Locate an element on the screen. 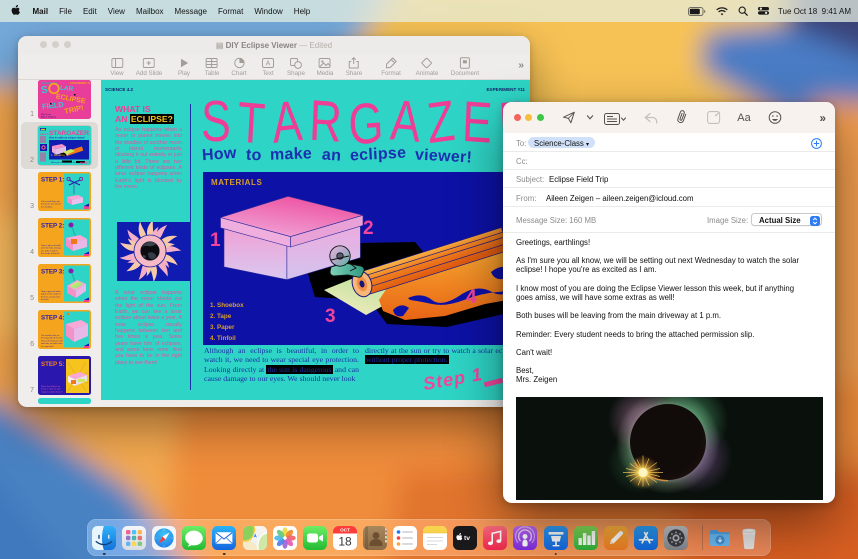 The image size is (858, 559). svg-text: TRIP! is located at coordinates (73, 109).